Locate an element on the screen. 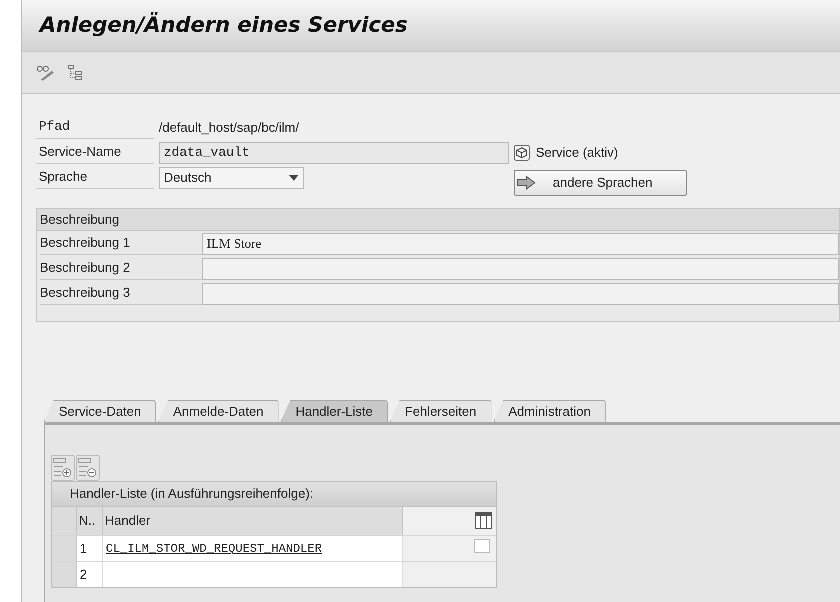  tab: Handler-Liste is located at coordinates (334, 411).